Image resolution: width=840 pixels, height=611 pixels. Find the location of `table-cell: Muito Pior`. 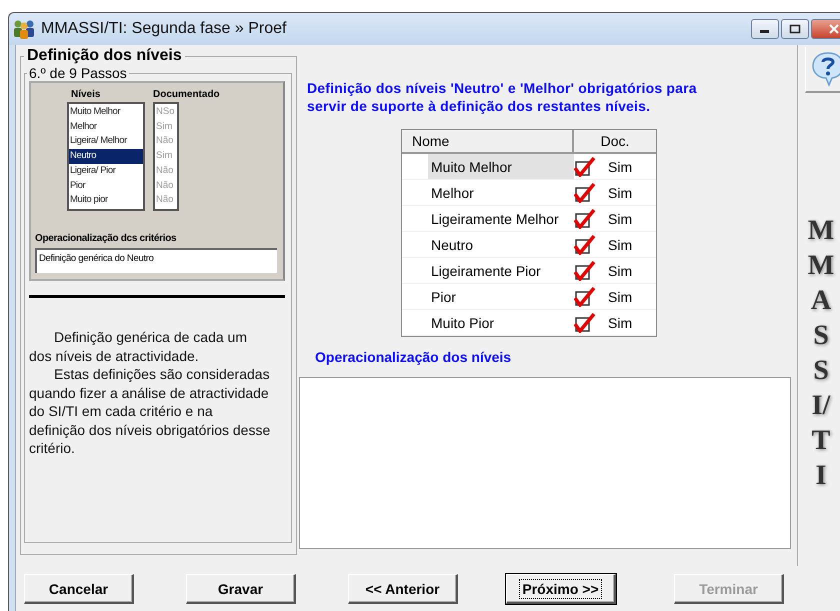

table-cell: Muito Pior is located at coordinates (501, 322).